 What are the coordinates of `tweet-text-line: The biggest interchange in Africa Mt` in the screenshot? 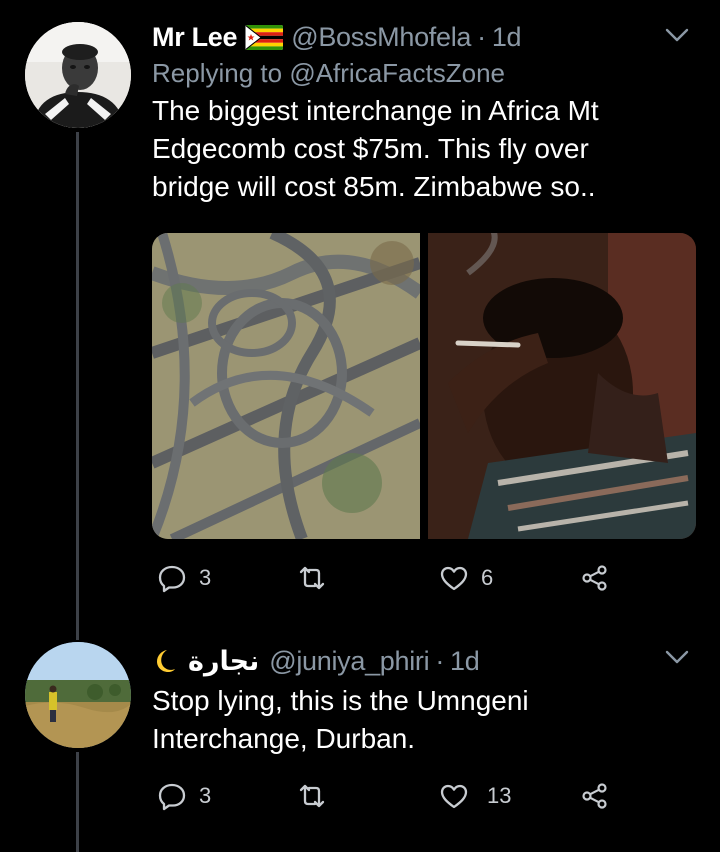 It's located at (375, 110).